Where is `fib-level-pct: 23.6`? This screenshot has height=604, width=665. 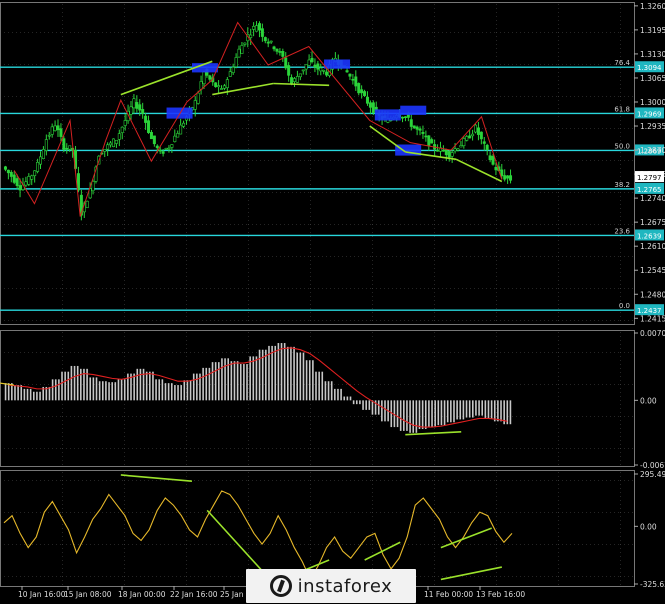 fib-level-pct: 23.6 is located at coordinates (622, 231).